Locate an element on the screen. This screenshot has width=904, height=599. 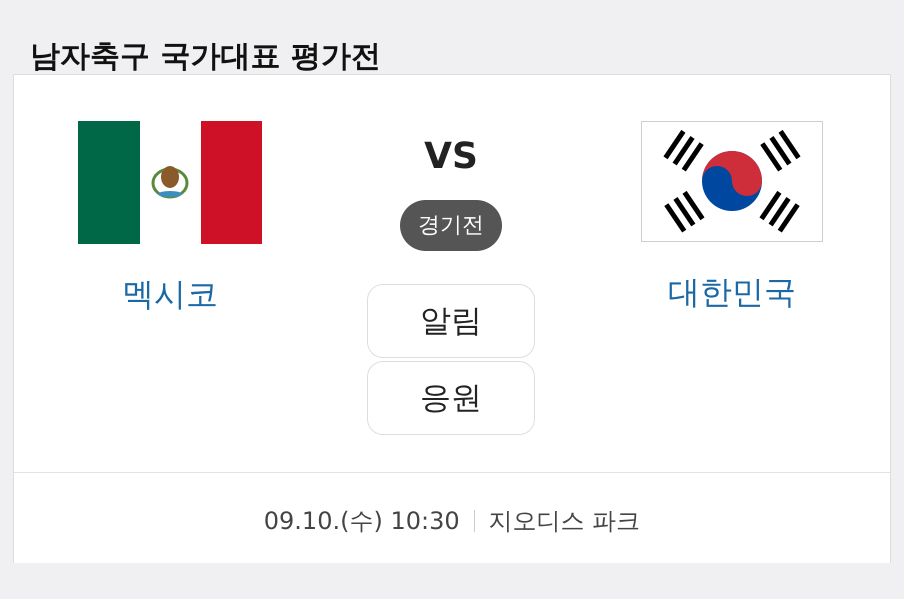
vs-label: VS is located at coordinates (451, 157).